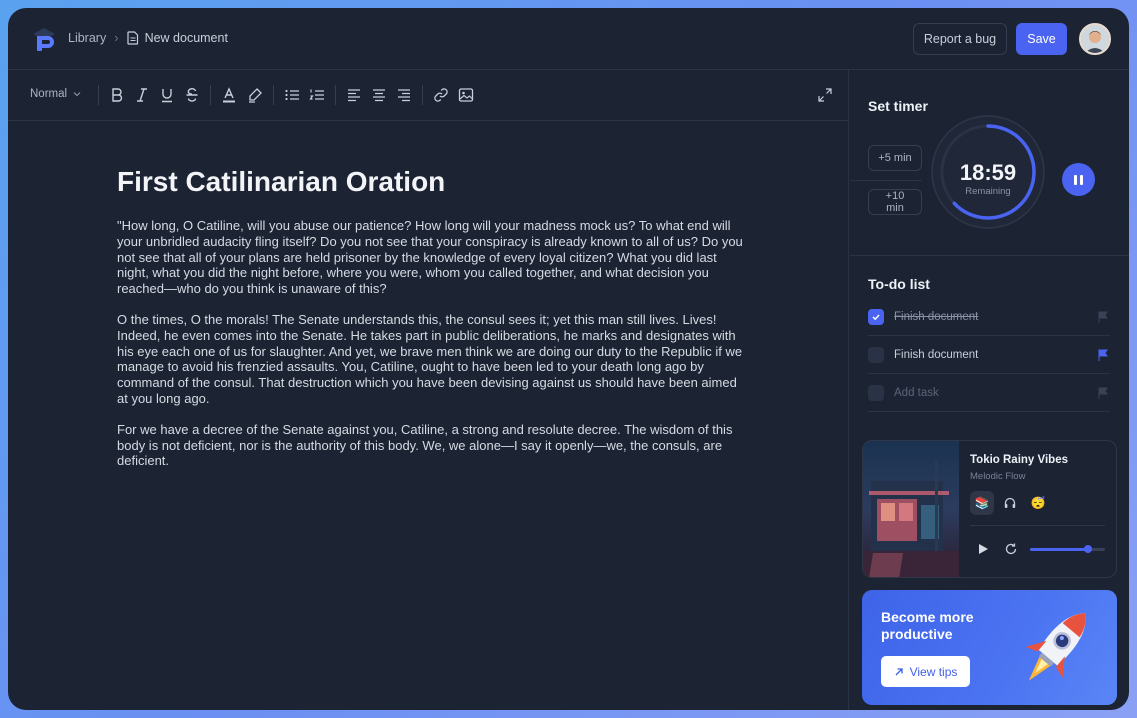 The width and height of the screenshot is (1137, 718). I want to click on track-artist: Melodic Flow, so click(998, 476).